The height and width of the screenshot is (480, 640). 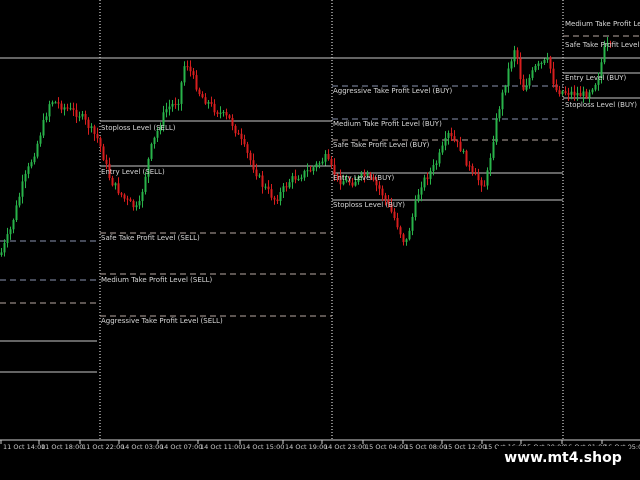 What do you see at coordinates (142, 447) in the screenshot?
I see `time-label: 14 Oct 03:00` at bounding box center [142, 447].